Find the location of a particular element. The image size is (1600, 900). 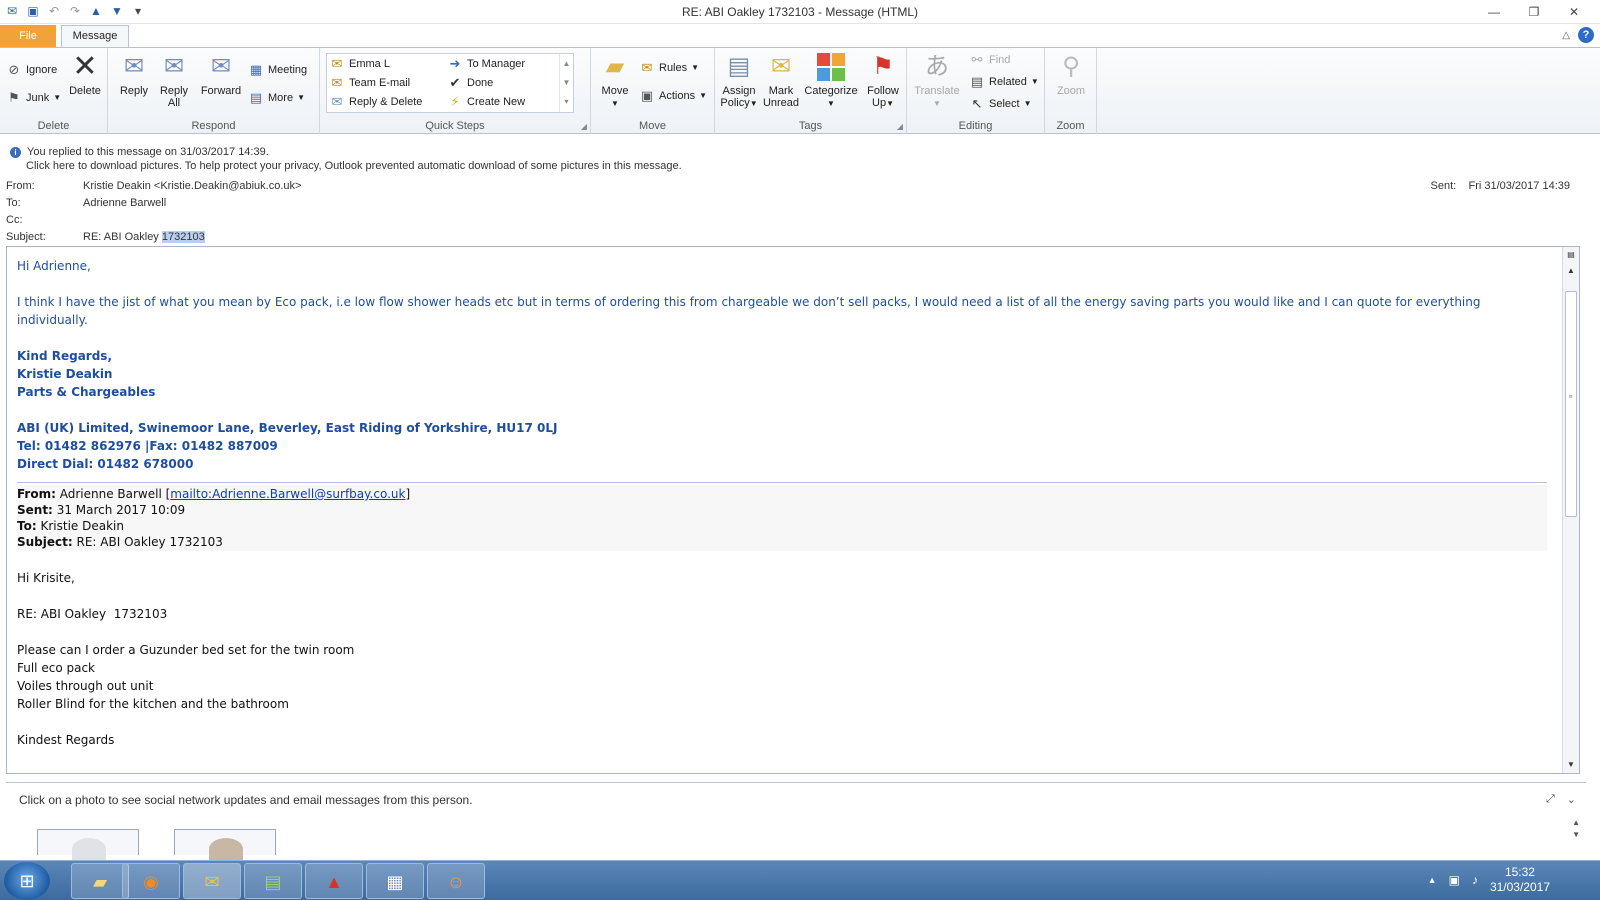

ignore-button: ⊘ Ignore is located at coordinates (32, 70).